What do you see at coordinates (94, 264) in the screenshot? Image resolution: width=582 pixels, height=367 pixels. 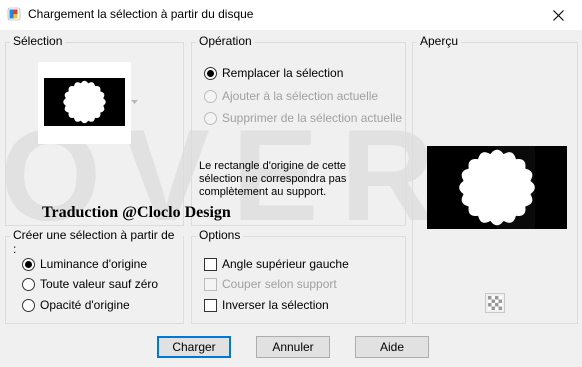 I see `radio-label: Luminance d'origine` at bounding box center [94, 264].